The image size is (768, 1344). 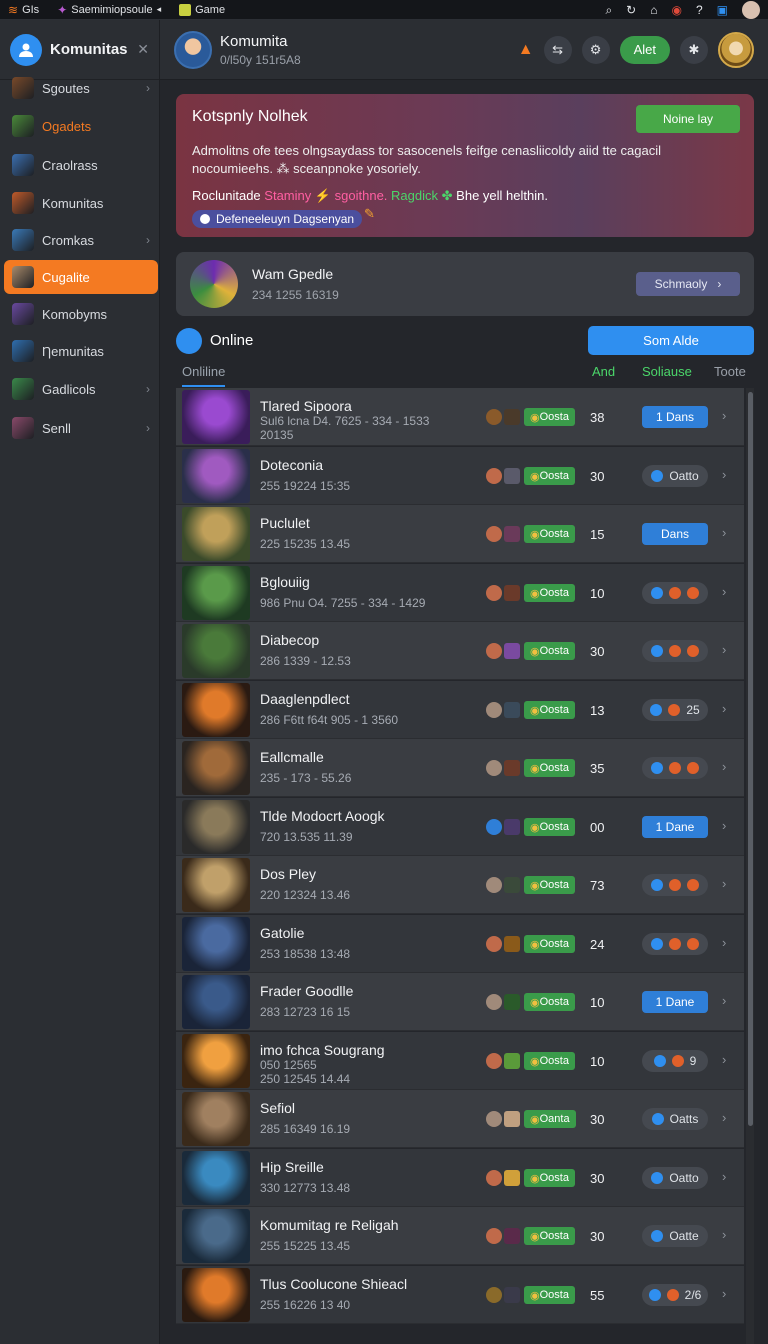 What do you see at coordinates (526, 49) in the screenshot?
I see `warning-icon: ▲` at bounding box center [526, 49].